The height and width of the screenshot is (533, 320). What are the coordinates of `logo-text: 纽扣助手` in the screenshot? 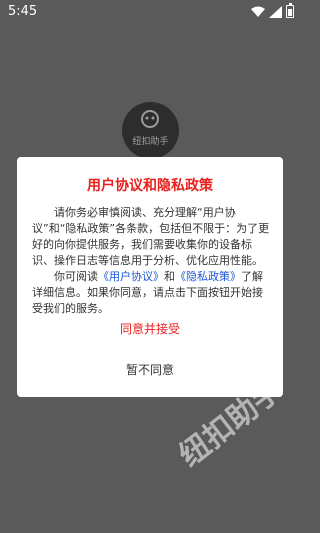 It's located at (150, 142).